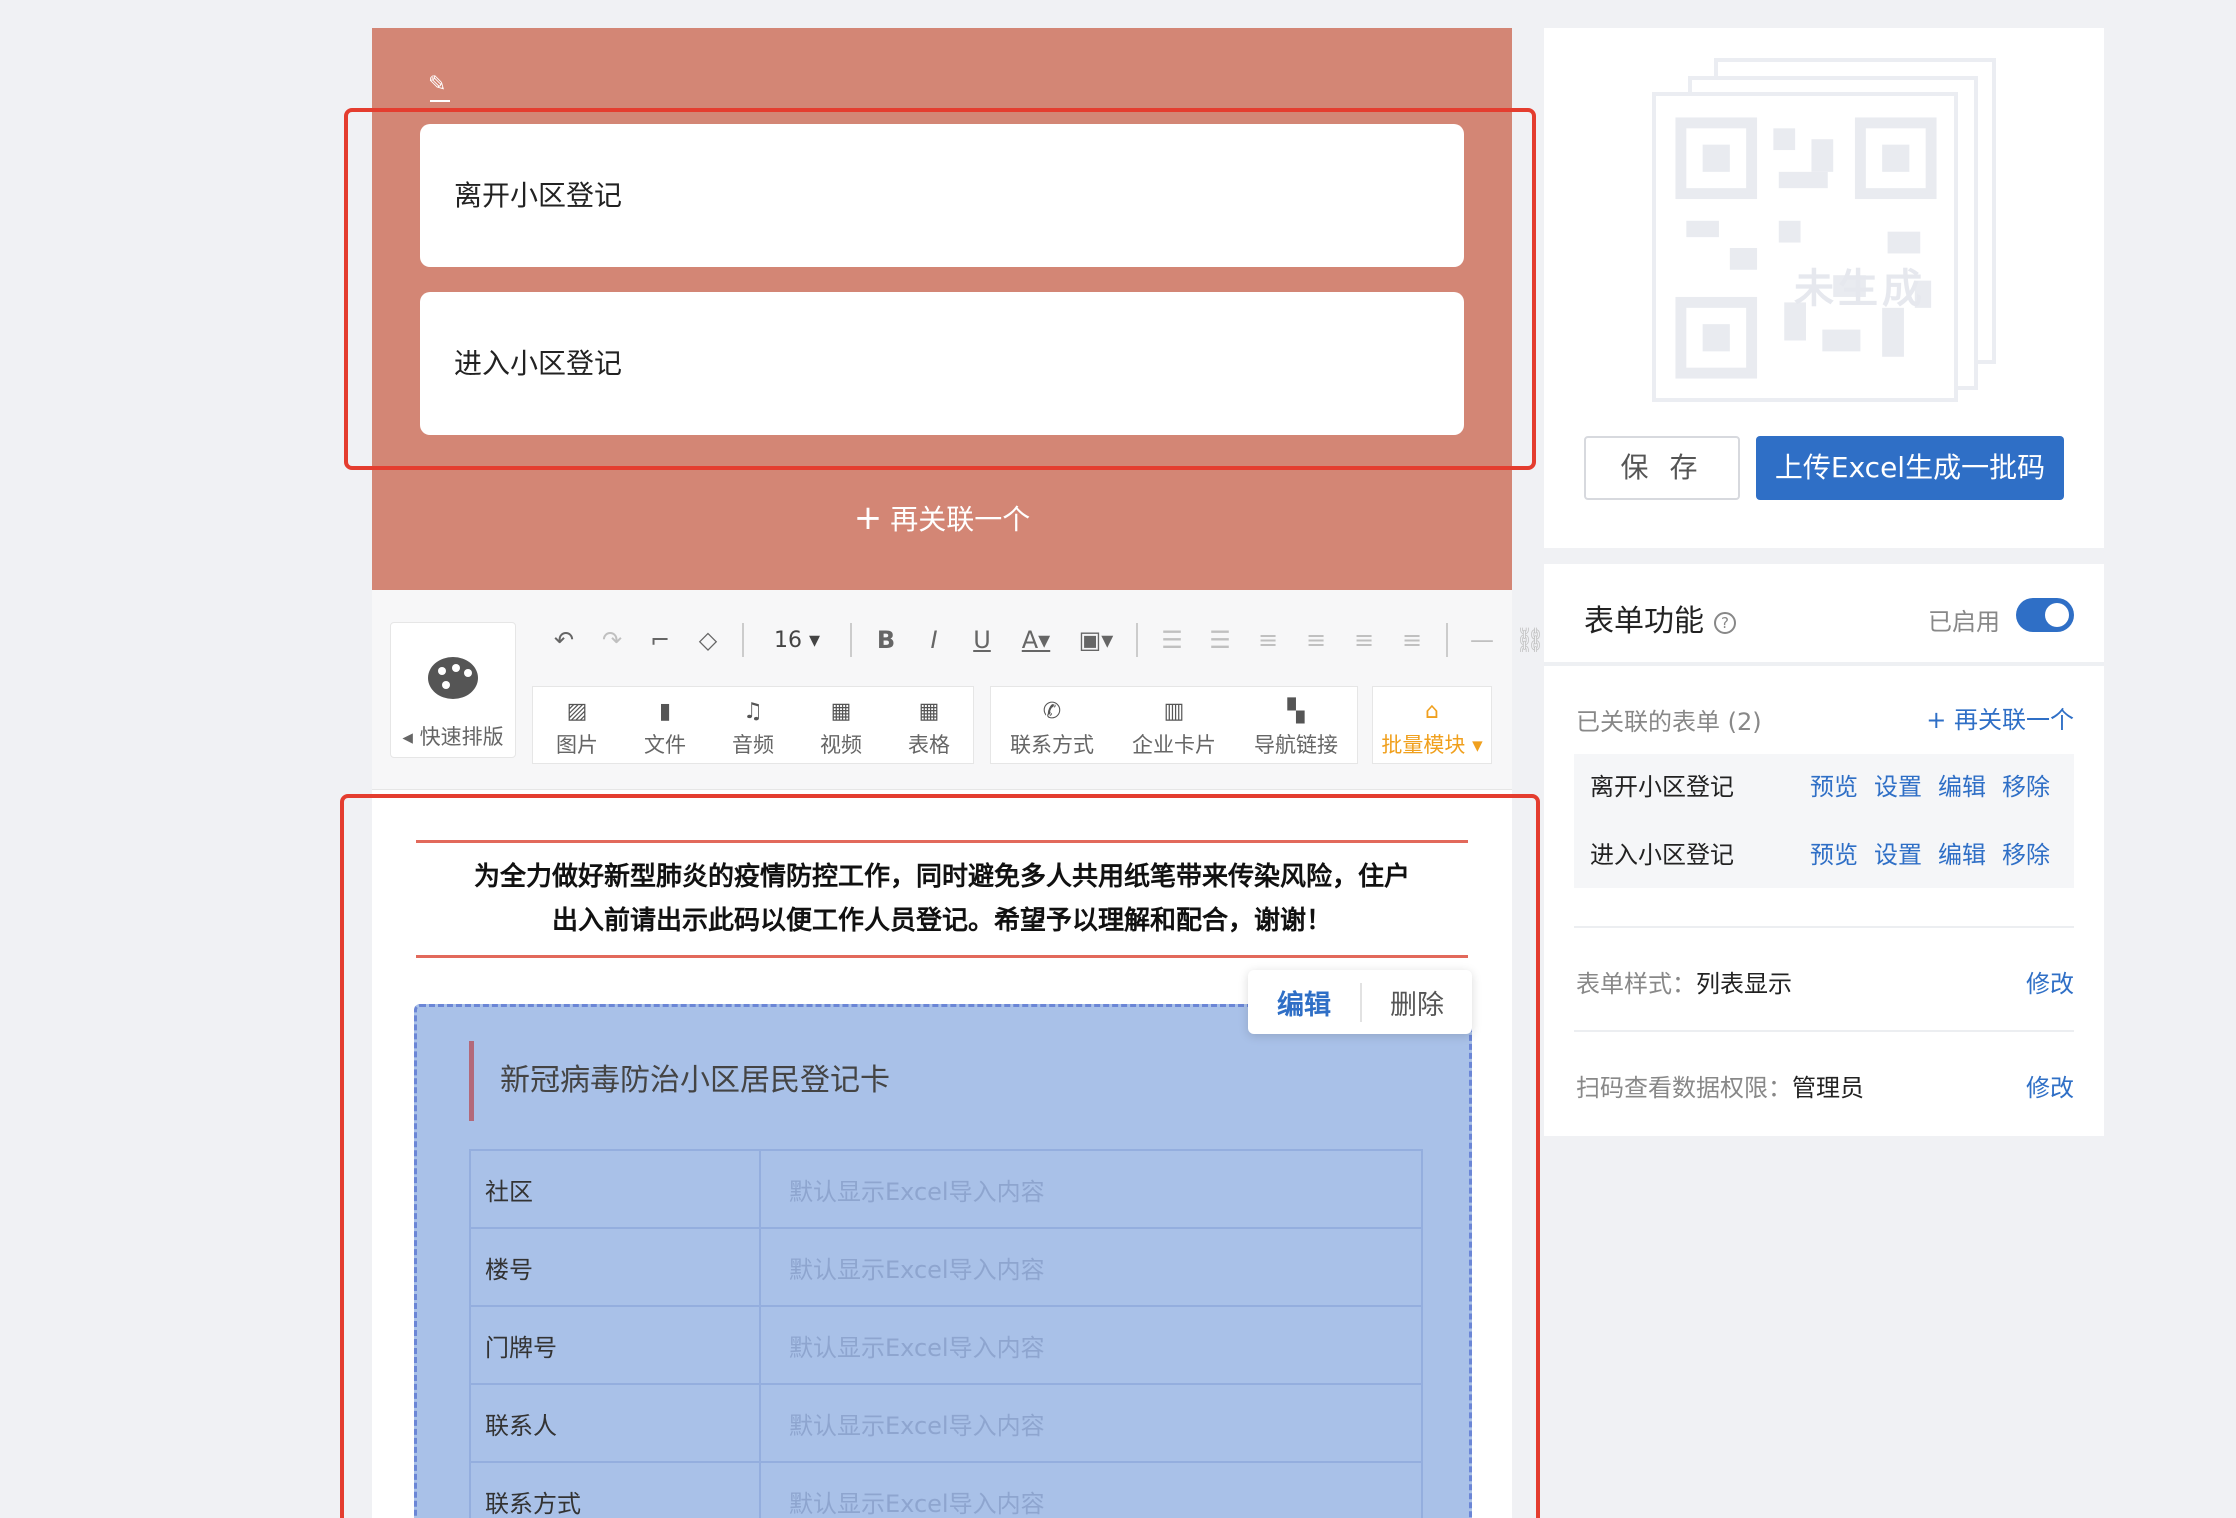 The height and width of the screenshot is (1518, 2236). Describe the element at coordinates (615, 1267) in the screenshot. I see `field-label: 楼号` at that location.